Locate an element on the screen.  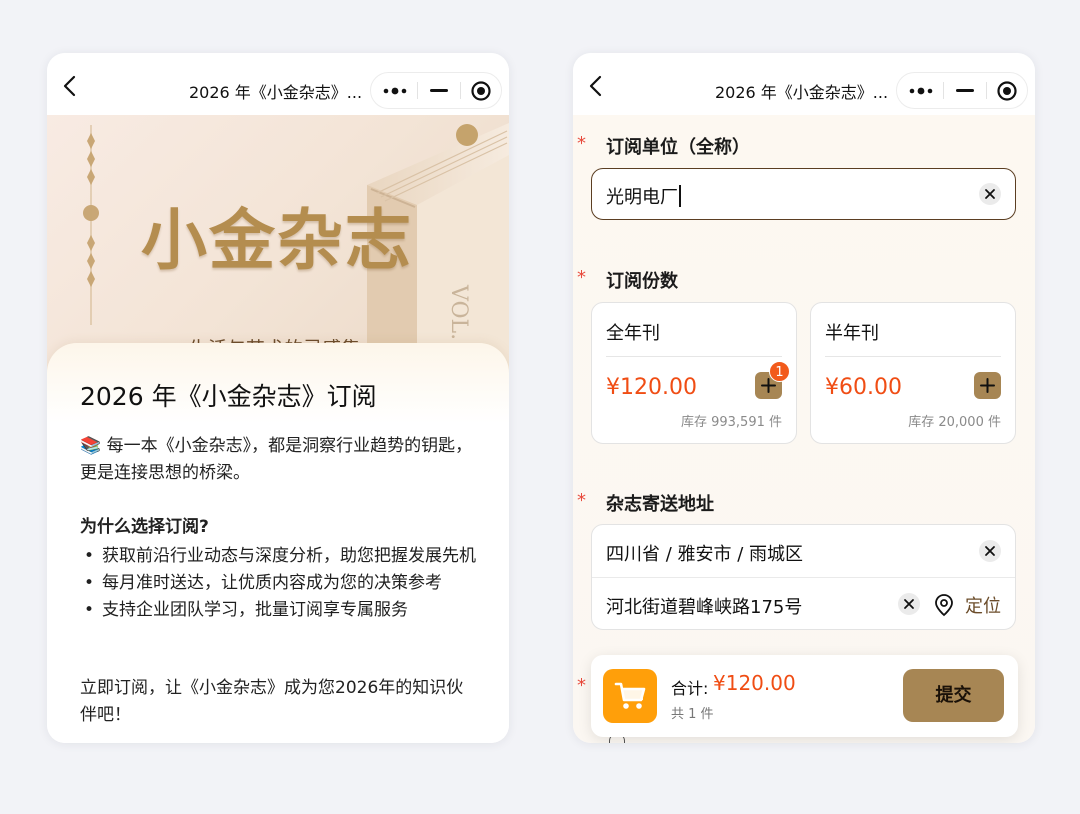
plan-stock: 库存 993,591 件 is located at coordinates (731, 422).